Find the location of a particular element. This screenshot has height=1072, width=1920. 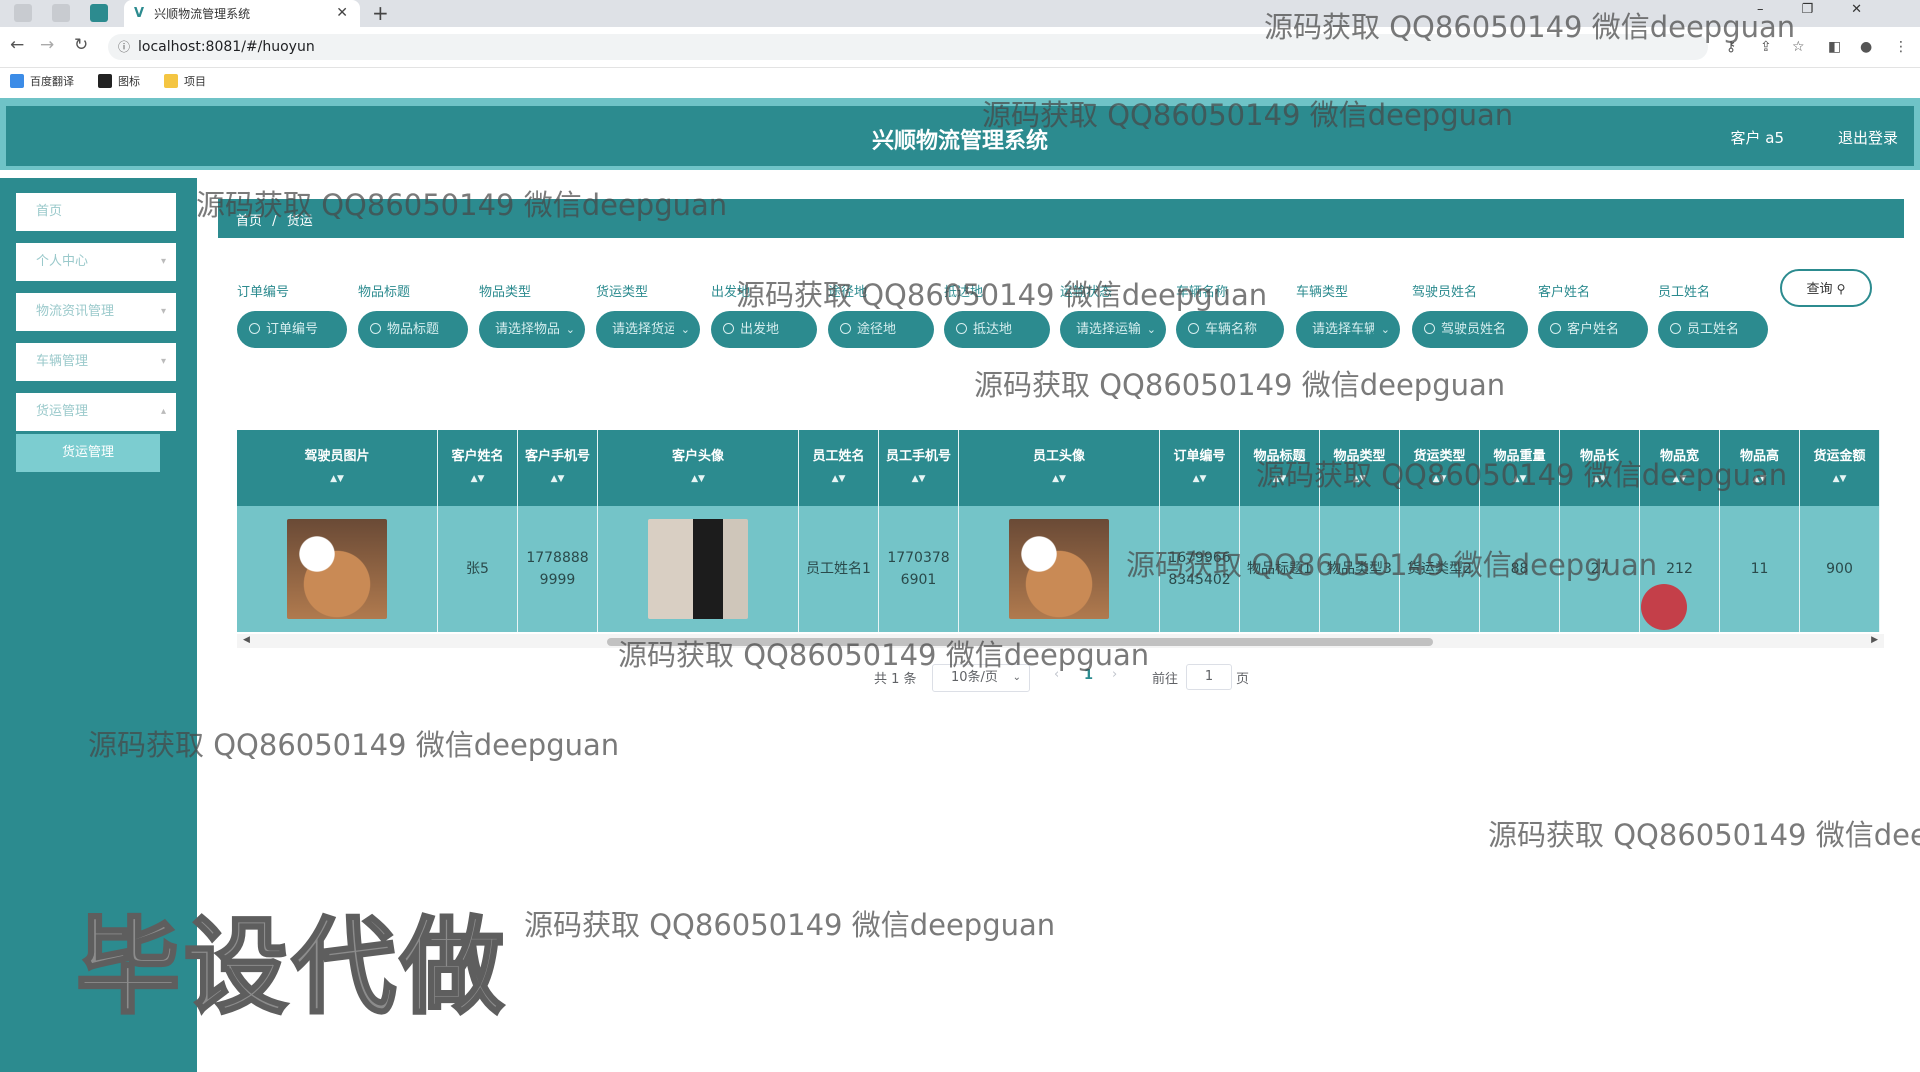

sidebar-item-freight: 货运管理 ▴ is located at coordinates (96, 412).